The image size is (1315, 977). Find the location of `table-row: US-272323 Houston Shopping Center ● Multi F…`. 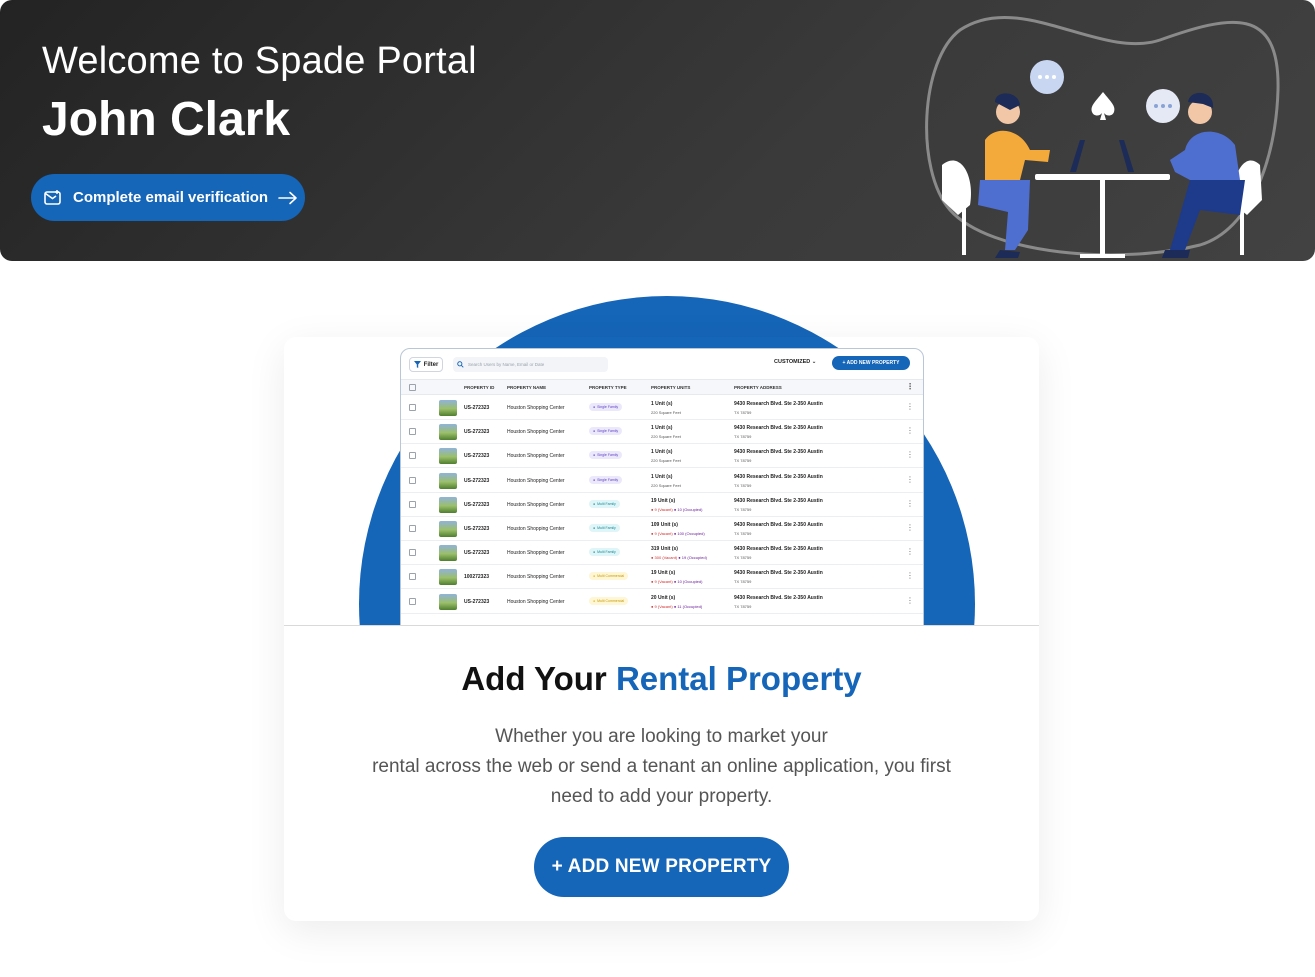

table-row: US-272323 Houston Shopping Center ● Multi F… is located at coordinates (662, 529).